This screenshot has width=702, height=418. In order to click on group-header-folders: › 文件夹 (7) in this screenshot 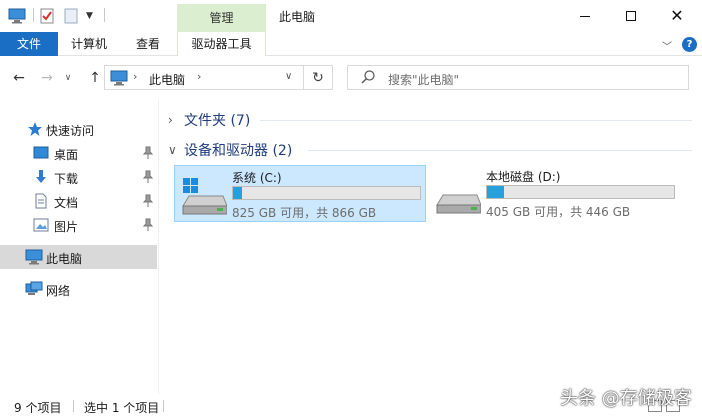, I will do `click(209, 120)`.